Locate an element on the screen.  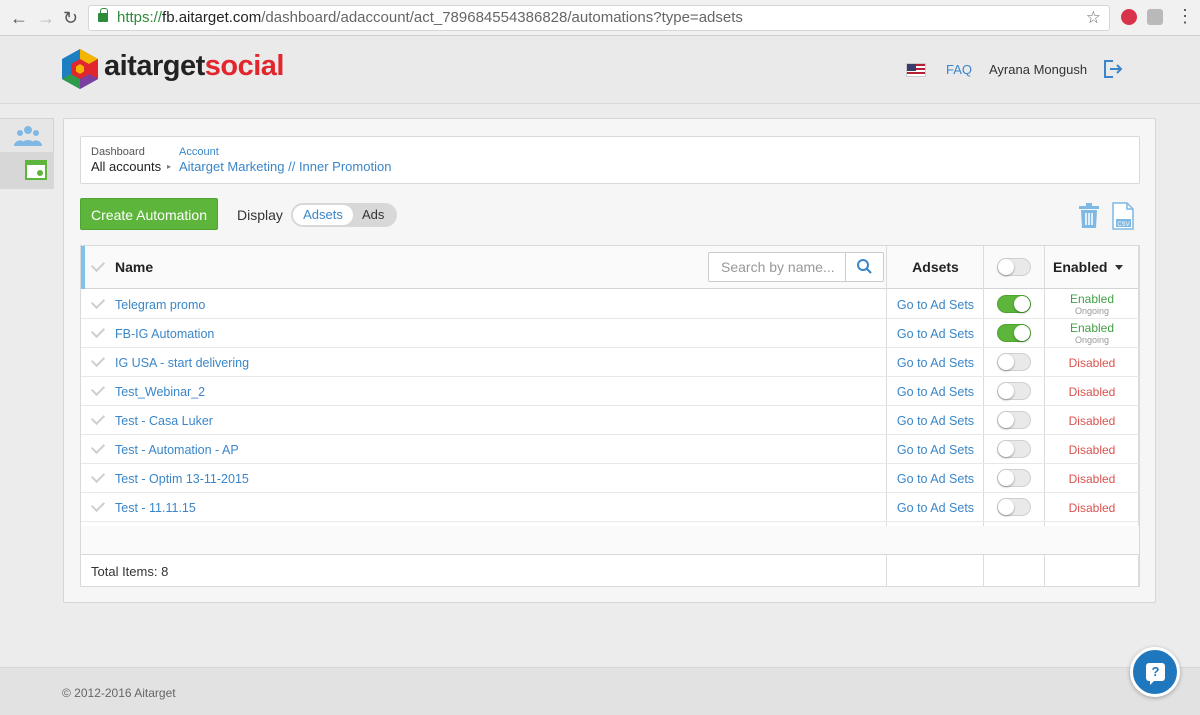
table-header: Name Adsets Enabled is located at coordinates (610, 267).